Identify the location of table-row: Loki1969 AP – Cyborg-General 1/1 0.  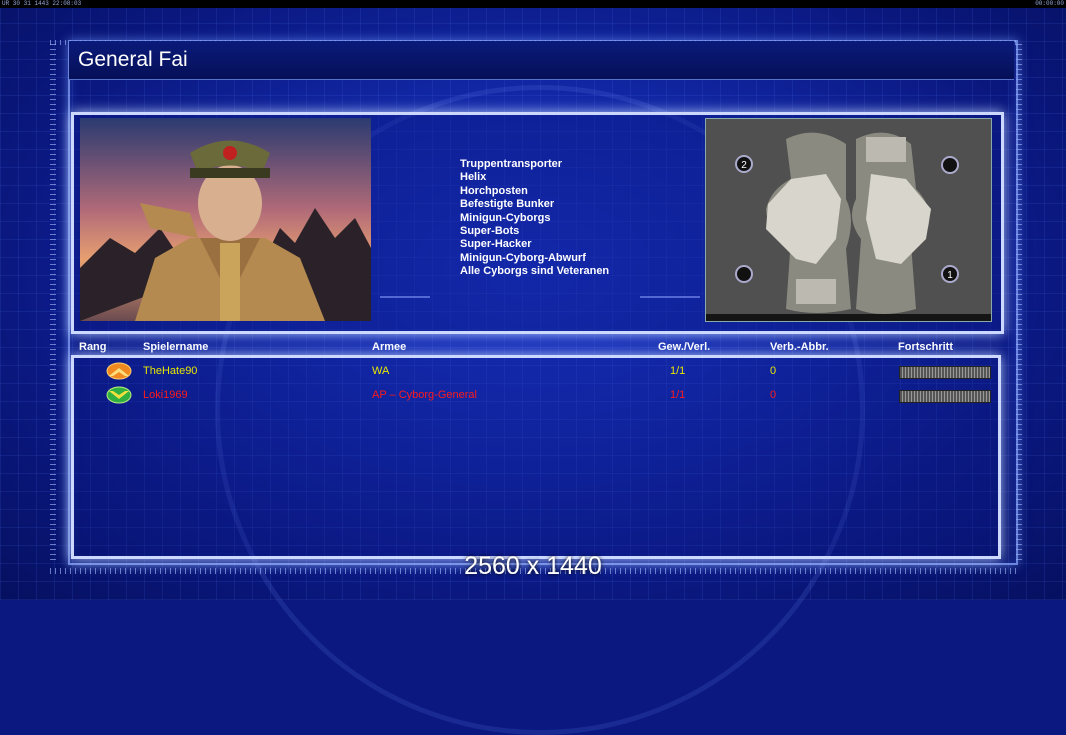
(533, 395).